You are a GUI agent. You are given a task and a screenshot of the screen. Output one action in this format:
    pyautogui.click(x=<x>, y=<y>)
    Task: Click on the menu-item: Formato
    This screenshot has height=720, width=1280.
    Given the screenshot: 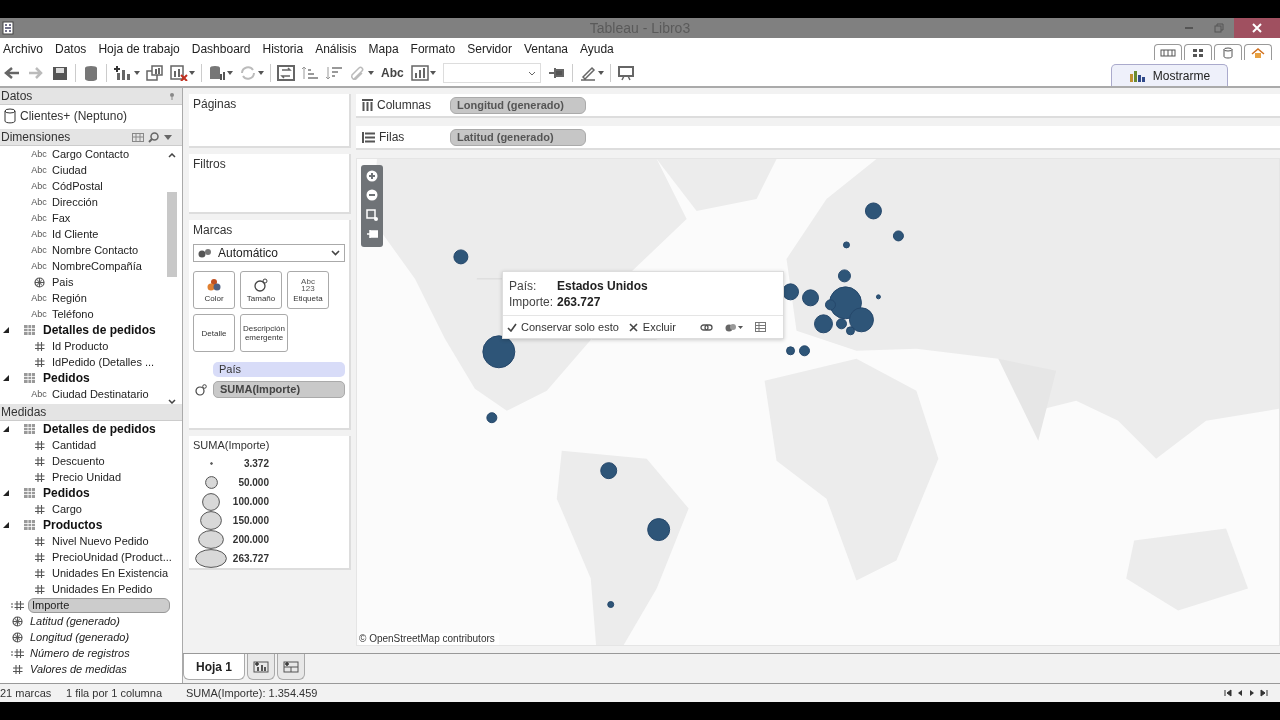 What is the action you would take?
    pyautogui.click(x=433, y=49)
    